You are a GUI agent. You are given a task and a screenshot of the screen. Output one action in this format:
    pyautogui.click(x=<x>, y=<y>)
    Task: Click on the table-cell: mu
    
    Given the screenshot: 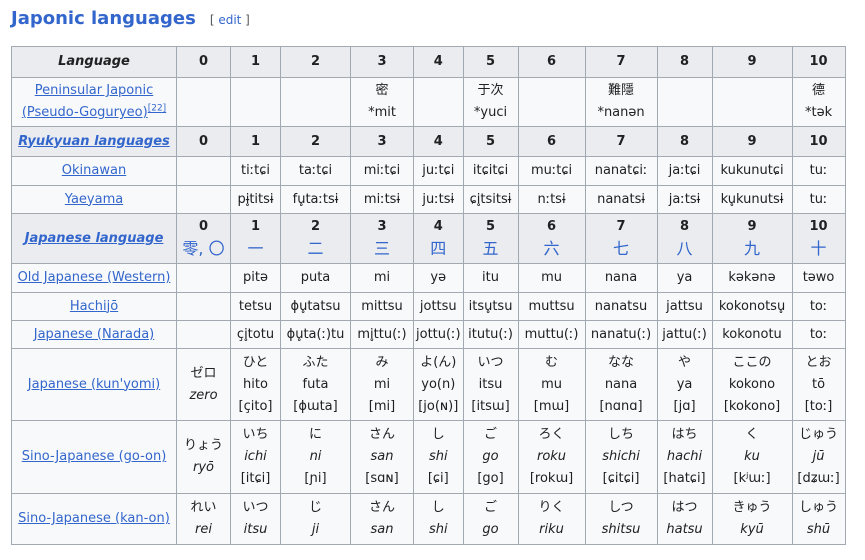 What is the action you would take?
    pyautogui.click(x=551, y=278)
    